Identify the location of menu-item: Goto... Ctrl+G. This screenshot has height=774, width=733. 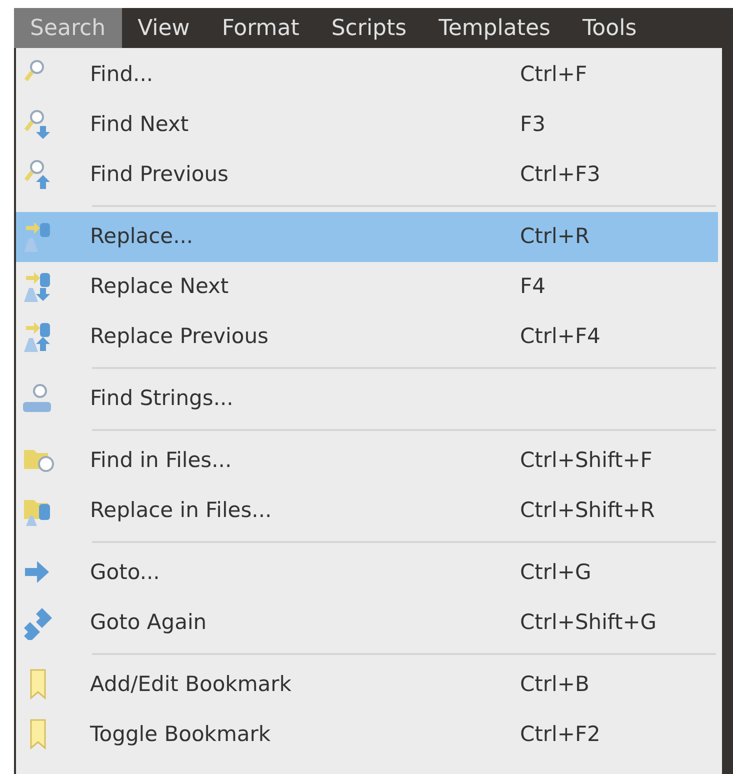
(367, 573).